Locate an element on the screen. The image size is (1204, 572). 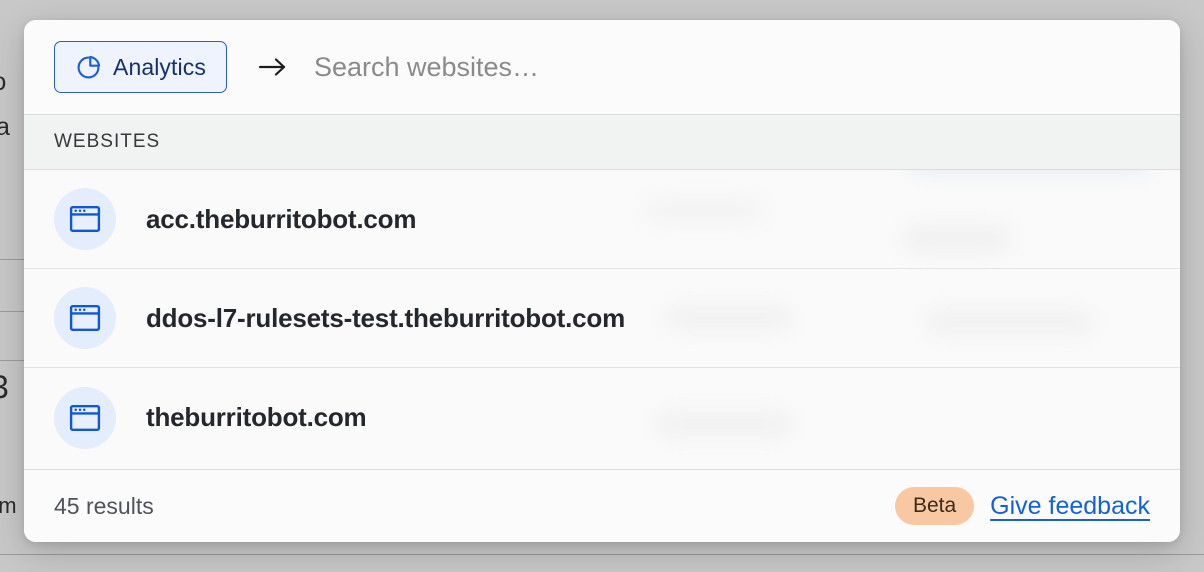
result-row-label: theburritobot.com is located at coordinates (256, 417).